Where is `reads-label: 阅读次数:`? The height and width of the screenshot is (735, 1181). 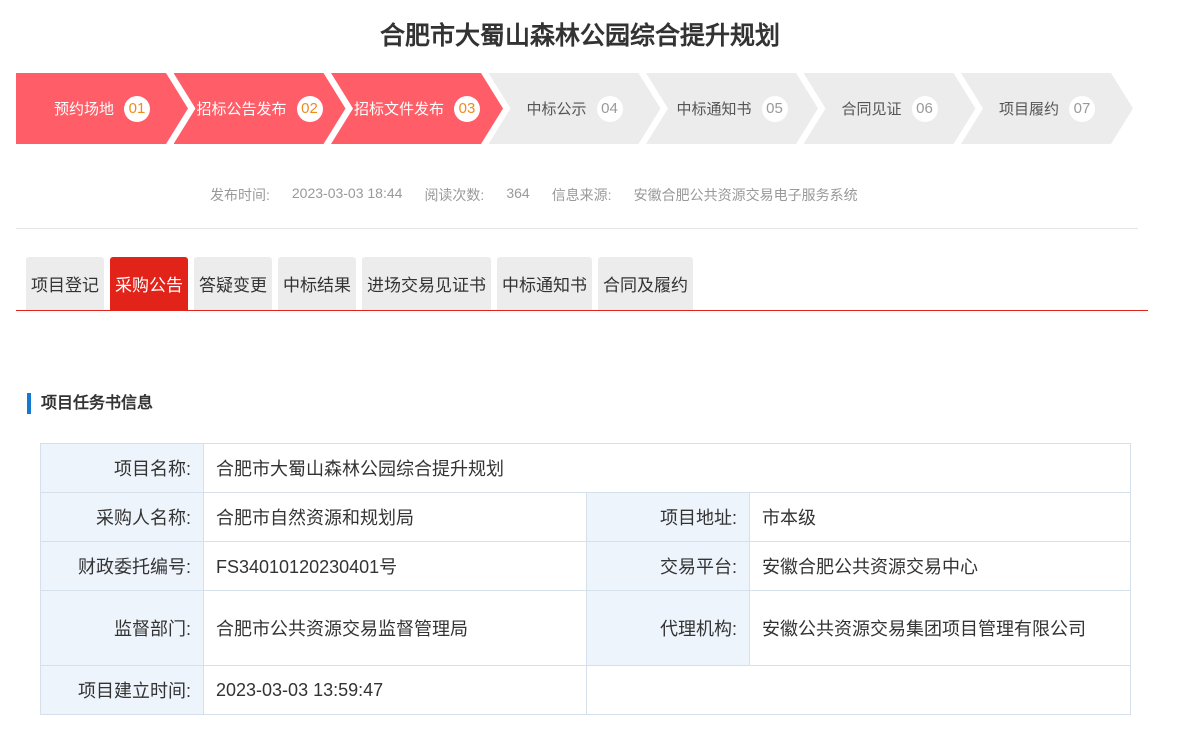
reads-label: 阅读次数: is located at coordinates (454, 195).